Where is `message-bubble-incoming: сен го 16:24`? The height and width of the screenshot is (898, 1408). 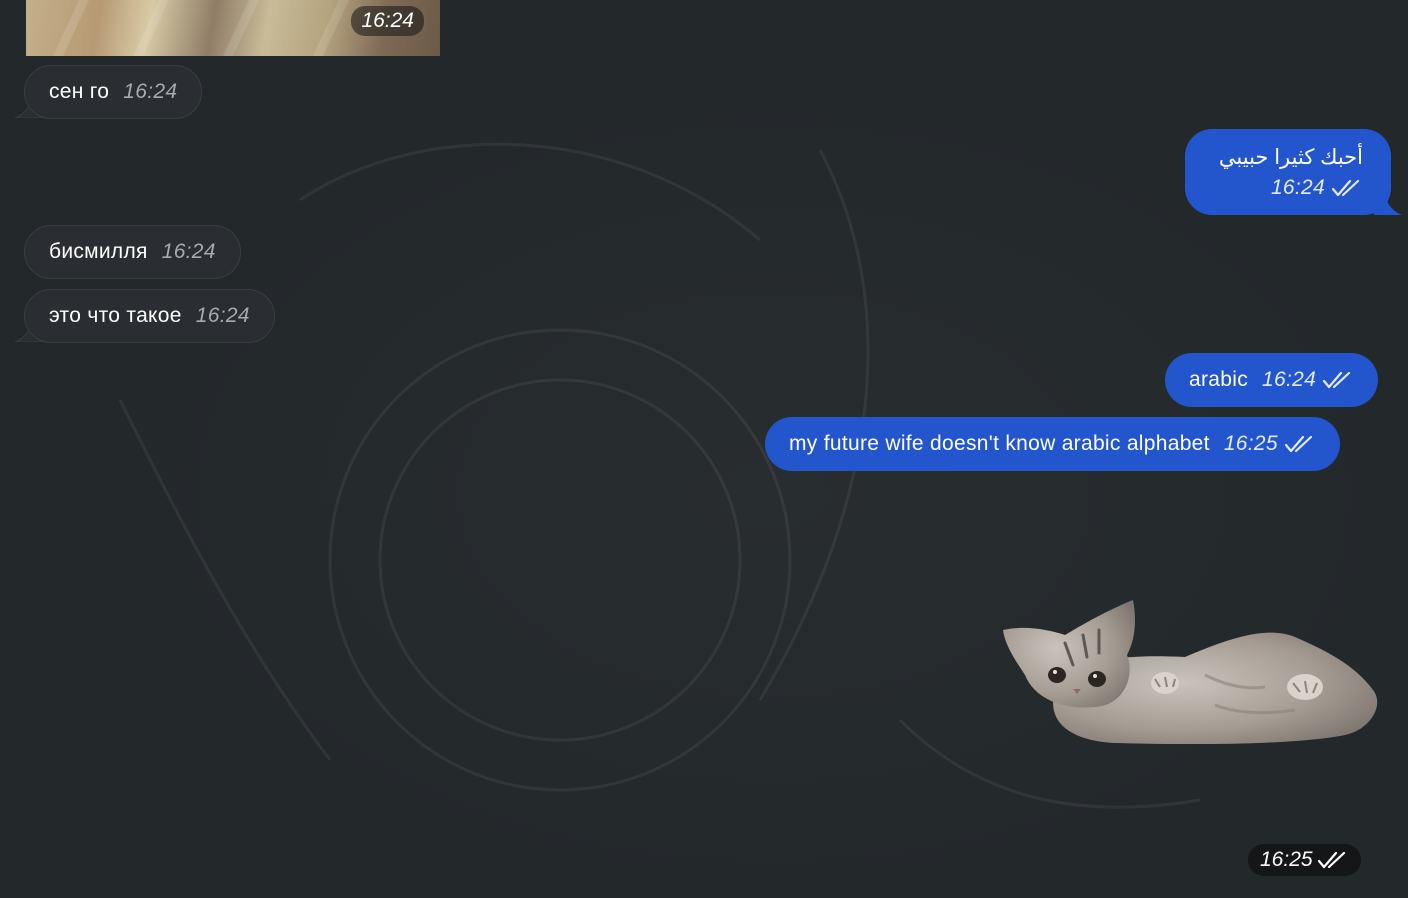
message-bubble-incoming: сен го 16:24 is located at coordinates (113, 92).